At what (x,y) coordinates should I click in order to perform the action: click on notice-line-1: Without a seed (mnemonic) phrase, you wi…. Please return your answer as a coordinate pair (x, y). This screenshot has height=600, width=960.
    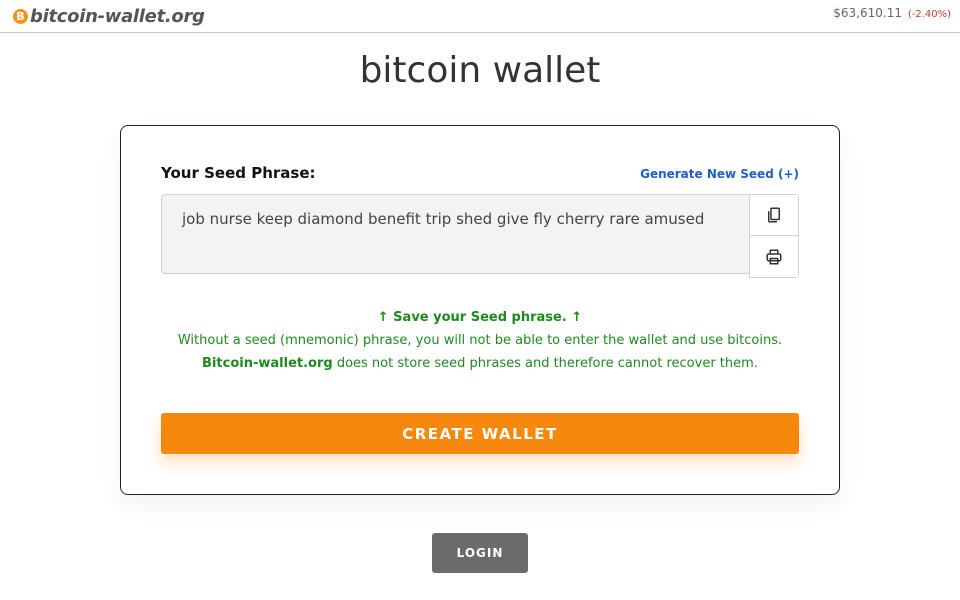
    Looking at the image, I should click on (480, 340).